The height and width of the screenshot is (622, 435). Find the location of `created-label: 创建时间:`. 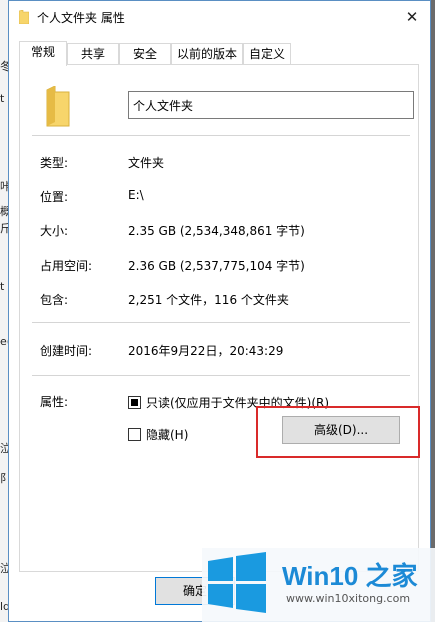

created-label: 创建时间: is located at coordinates (66, 351).